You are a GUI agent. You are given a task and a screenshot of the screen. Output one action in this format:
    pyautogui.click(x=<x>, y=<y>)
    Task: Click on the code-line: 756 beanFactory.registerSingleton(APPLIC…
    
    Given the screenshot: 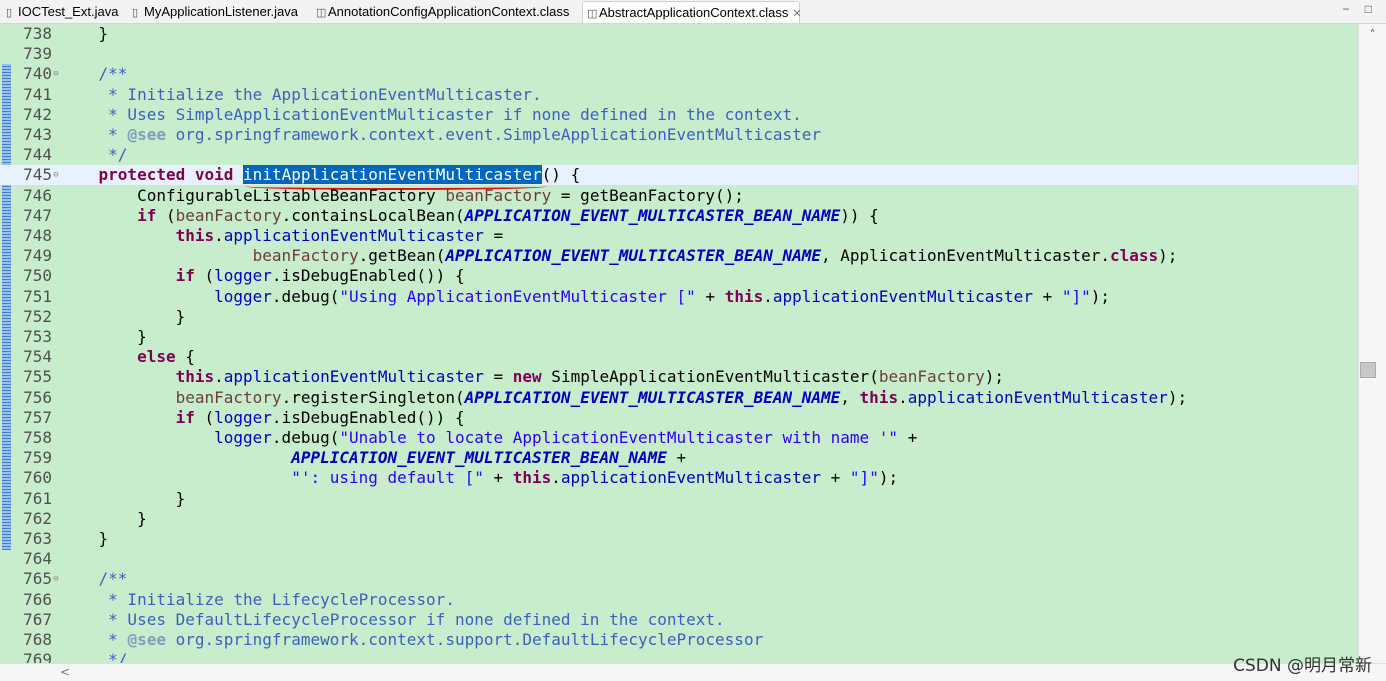 What is the action you would take?
    pyautogui.click(x=679, y=398)
    